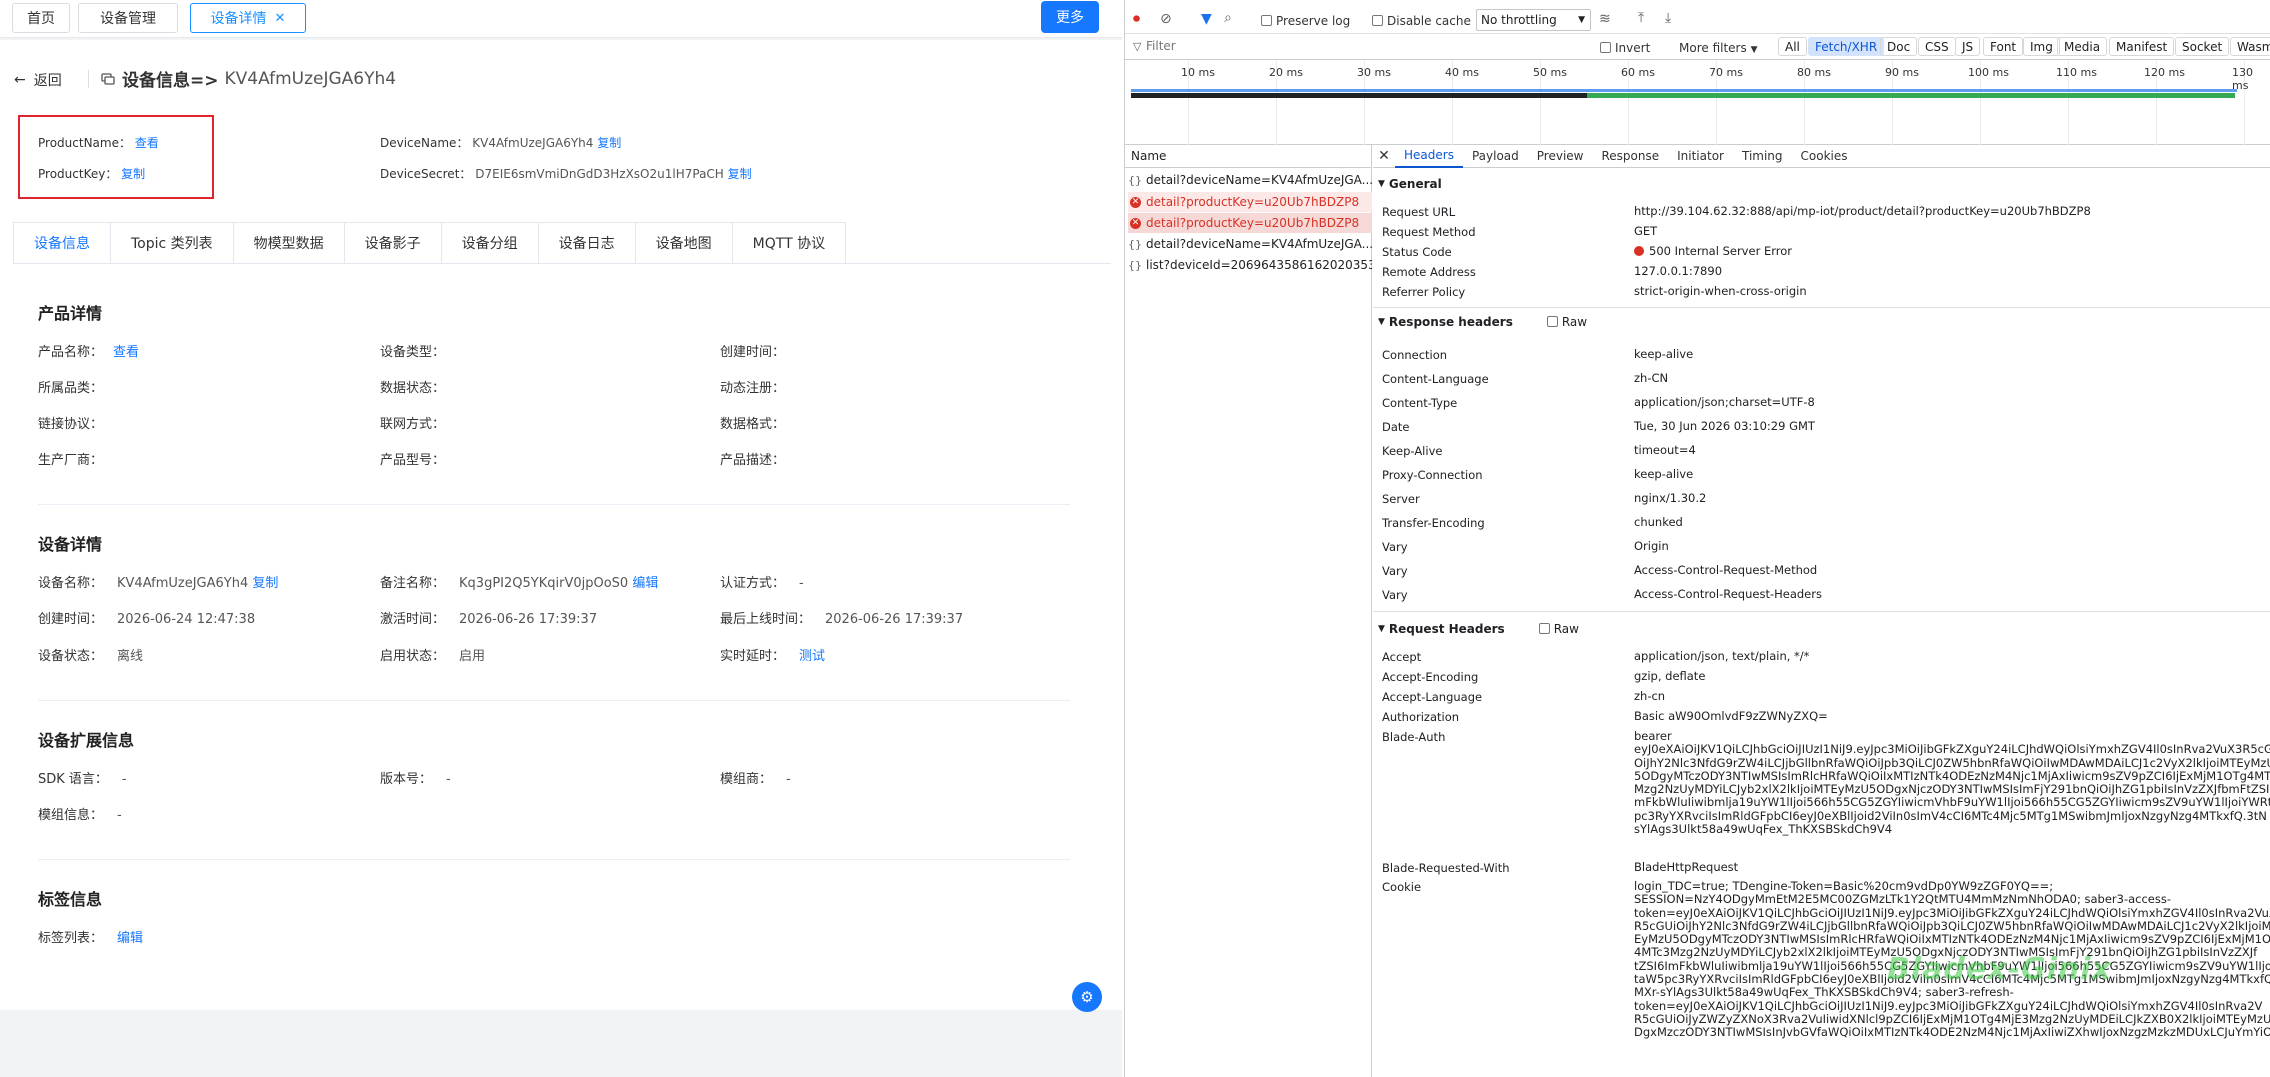  What do you see at coordinates (147, 143) in the screenshot?
I see `product-name-view-link: 查看` at bounding box center [147, 143].